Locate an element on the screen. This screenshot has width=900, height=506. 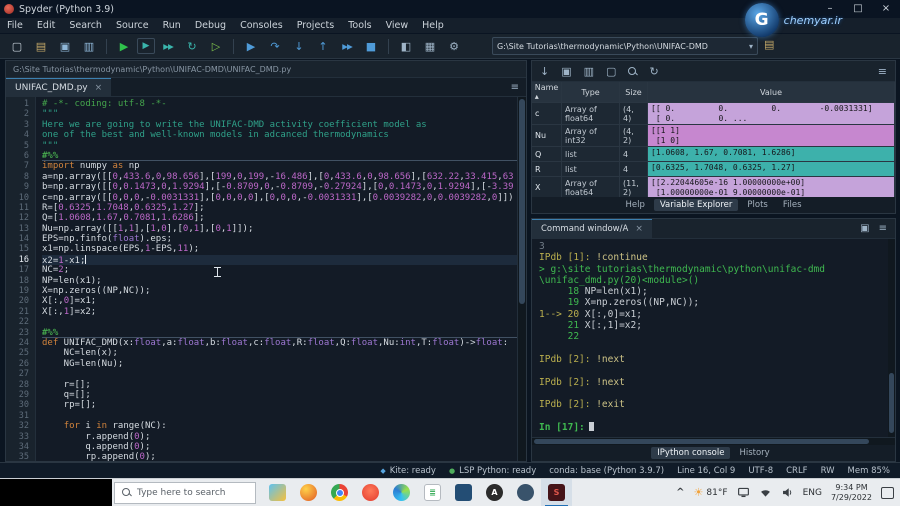
run-selection-button: ▷ is located at coordinates (216, 46).